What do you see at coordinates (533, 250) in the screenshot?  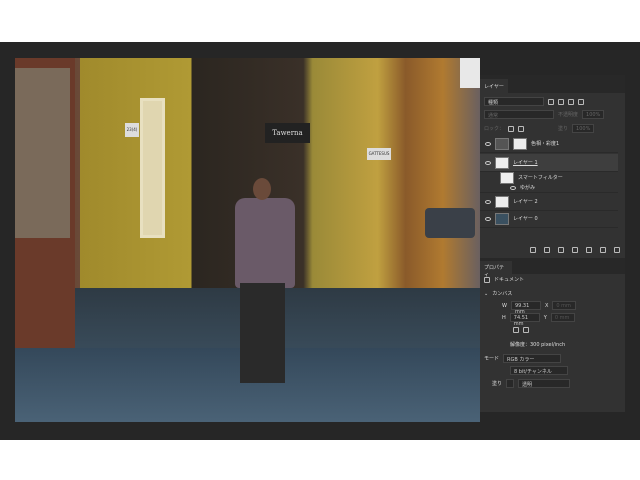 I see `link-icon` at bounding box center [533, 250].